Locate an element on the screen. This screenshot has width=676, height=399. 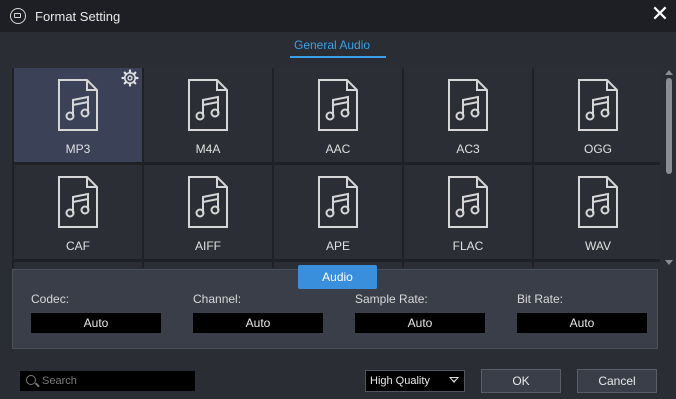
sample-rate-select: Auto is located at coordinates (420, 323).